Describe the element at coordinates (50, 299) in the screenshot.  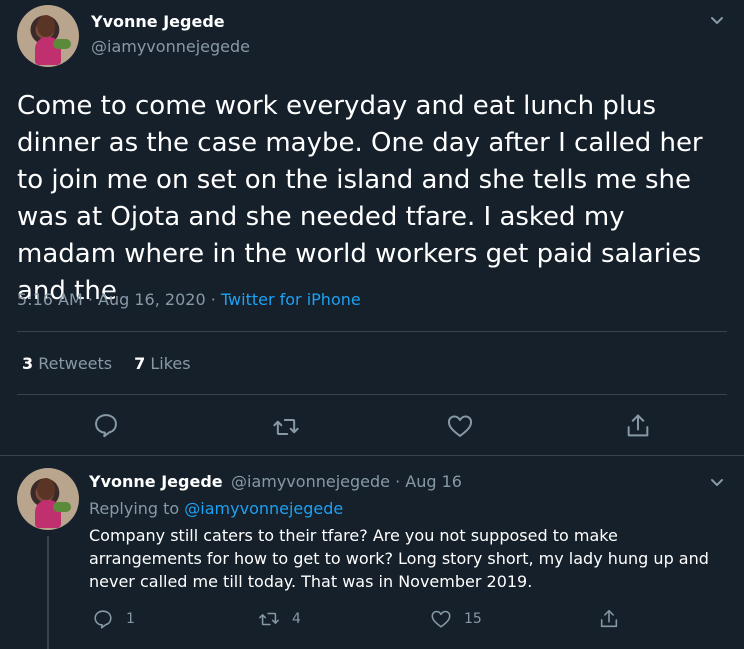
I see `tweet-time: 5:16 AM` at that location.